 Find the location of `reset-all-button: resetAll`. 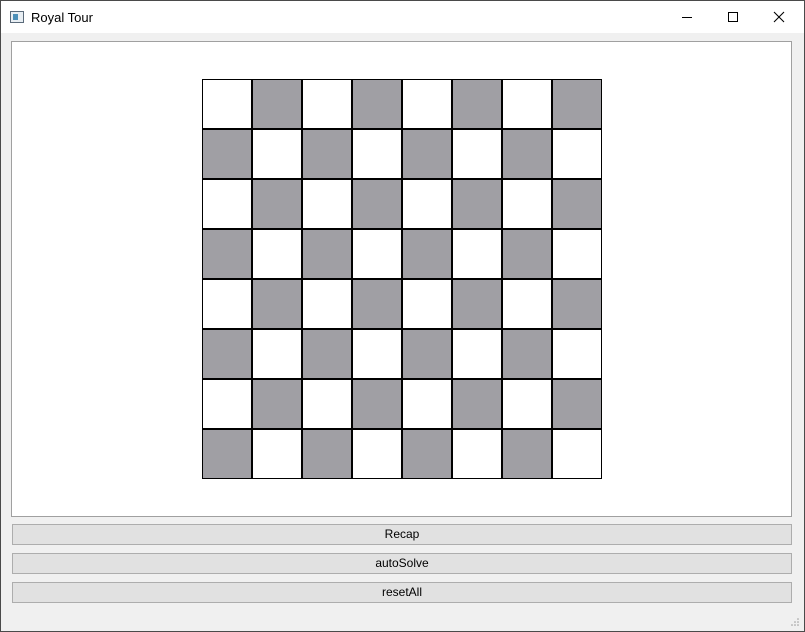

reset-all-button: resetAll is located at coordinates (402, 592).